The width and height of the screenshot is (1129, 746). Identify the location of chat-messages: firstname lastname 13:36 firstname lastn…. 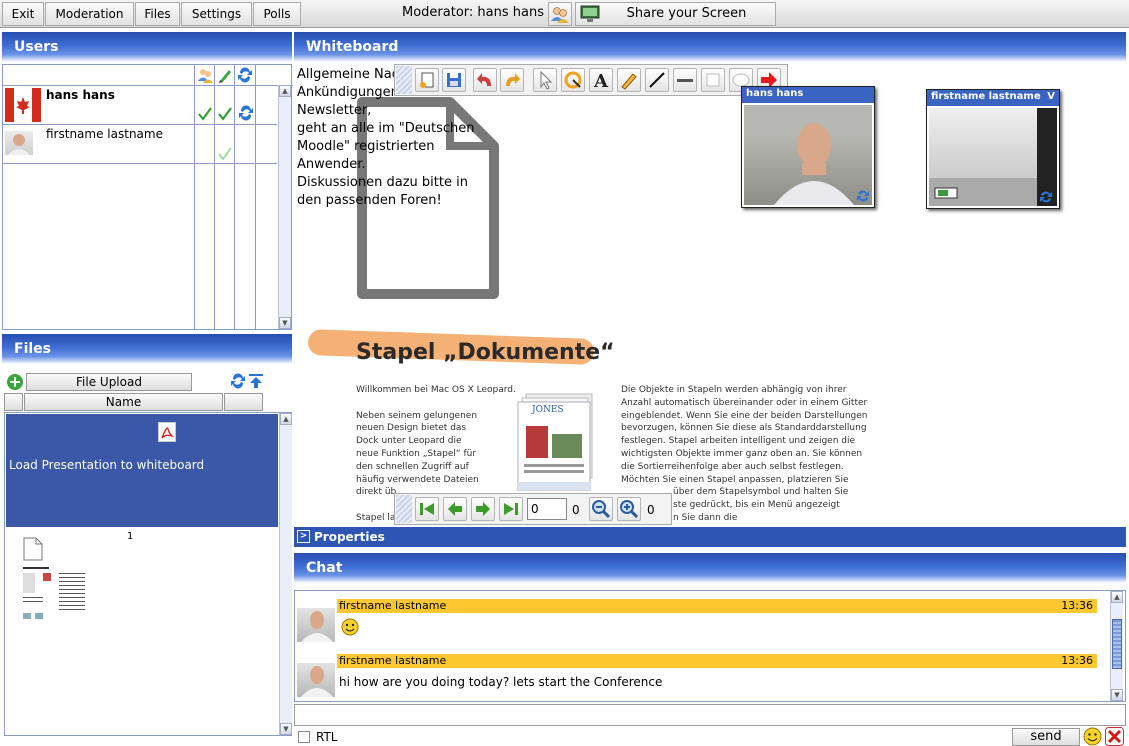
(710, 646).